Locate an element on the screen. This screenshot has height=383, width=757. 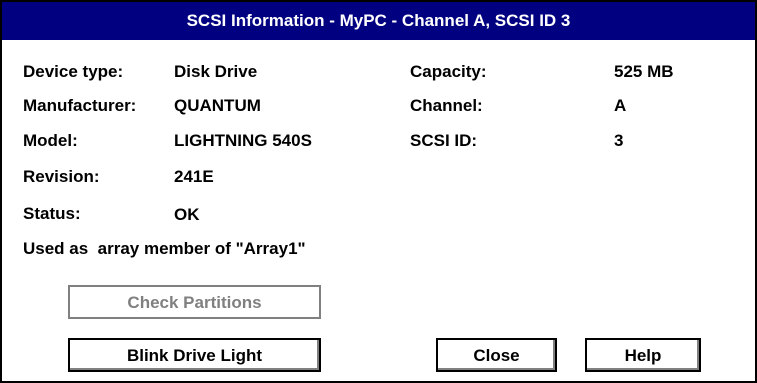
blink-drive-light-button: Blink Drive Light is located at coordinates (194, 355).